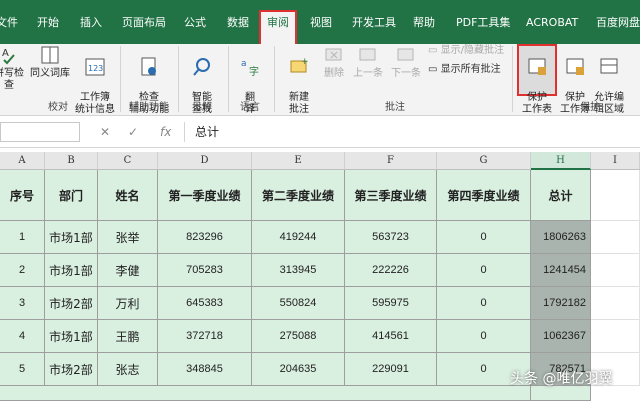 Image resolution: width=640 pixels, height=401 pixels. Describe the element at coordinates (128, 237) in the screenshot. I see `table-cell: 张举` at that location.